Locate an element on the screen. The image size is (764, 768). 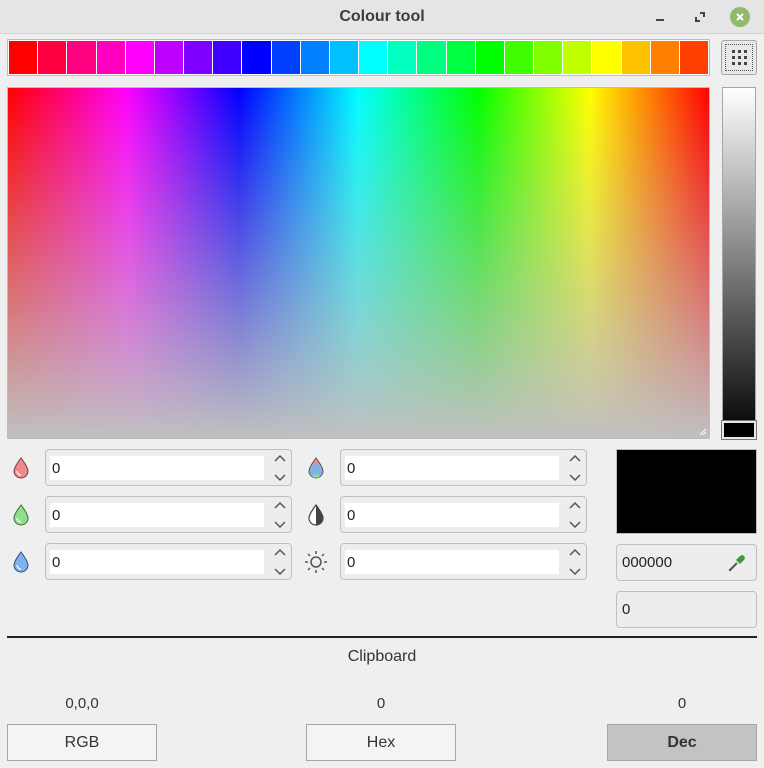
title-bar: Colour tool is located at coordinates (382, 17).